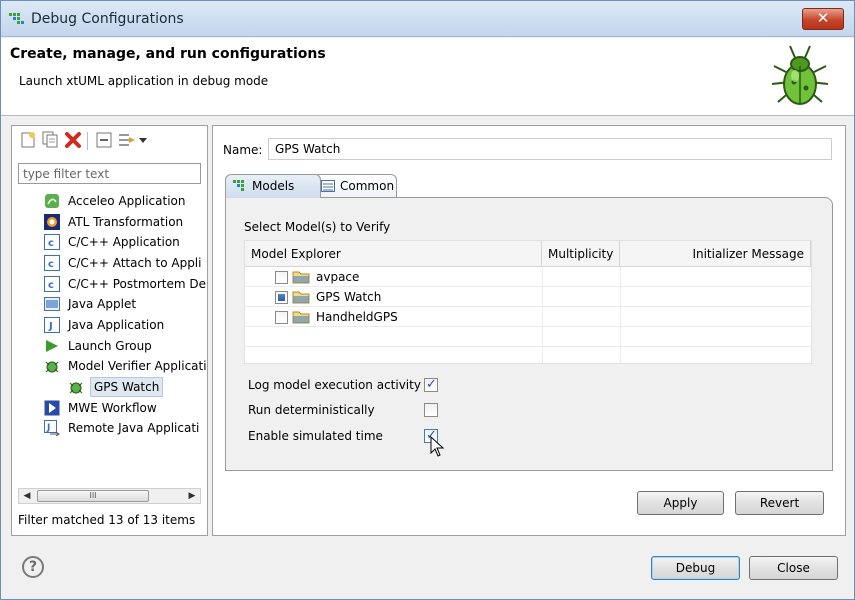  What do you see at coordinates (528, 297) in the screenshot?
I see `table-row: GPS Watch` at bounding box center [528, 297].